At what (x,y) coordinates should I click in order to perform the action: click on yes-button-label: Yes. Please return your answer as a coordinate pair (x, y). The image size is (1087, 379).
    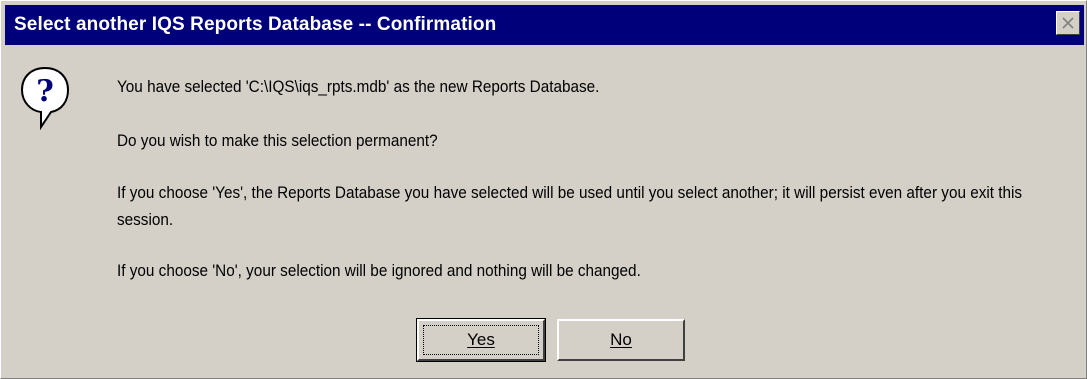
    Looking at the image, I should click on (481, 339).